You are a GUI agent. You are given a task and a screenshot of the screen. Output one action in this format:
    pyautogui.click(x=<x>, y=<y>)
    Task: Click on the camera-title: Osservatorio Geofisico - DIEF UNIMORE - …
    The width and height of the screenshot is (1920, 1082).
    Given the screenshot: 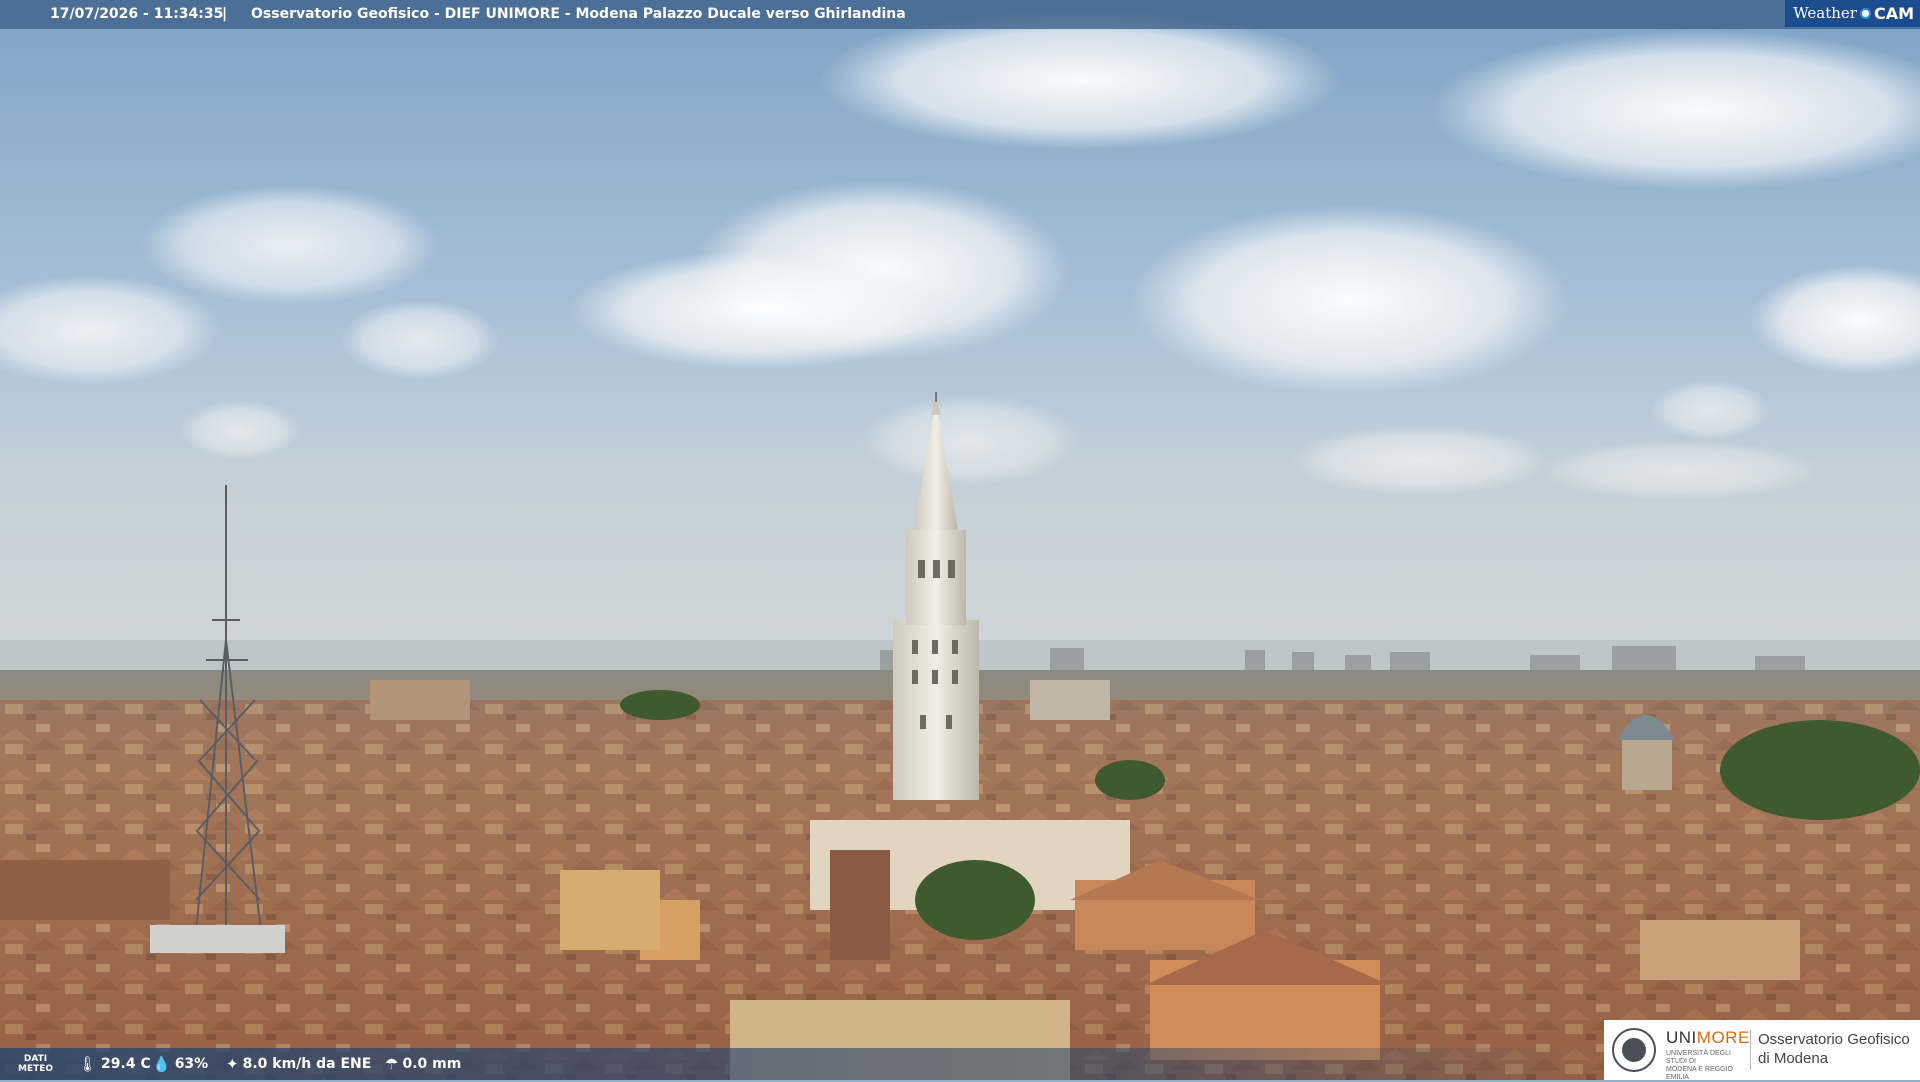 What is the action you would take?
    pyautogui.click(x=578, y=14)
    